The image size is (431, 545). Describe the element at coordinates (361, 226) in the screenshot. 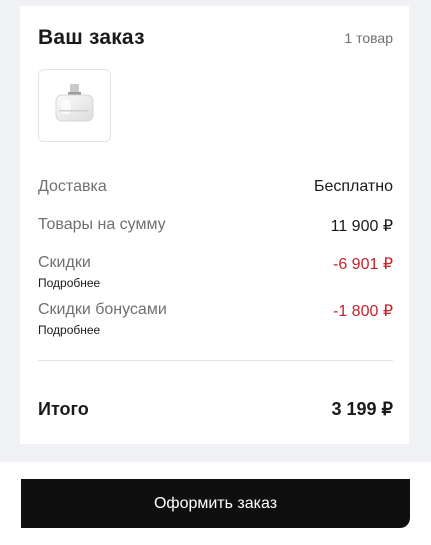

I see `subtotal-value: 11 900 ₽` at that location.